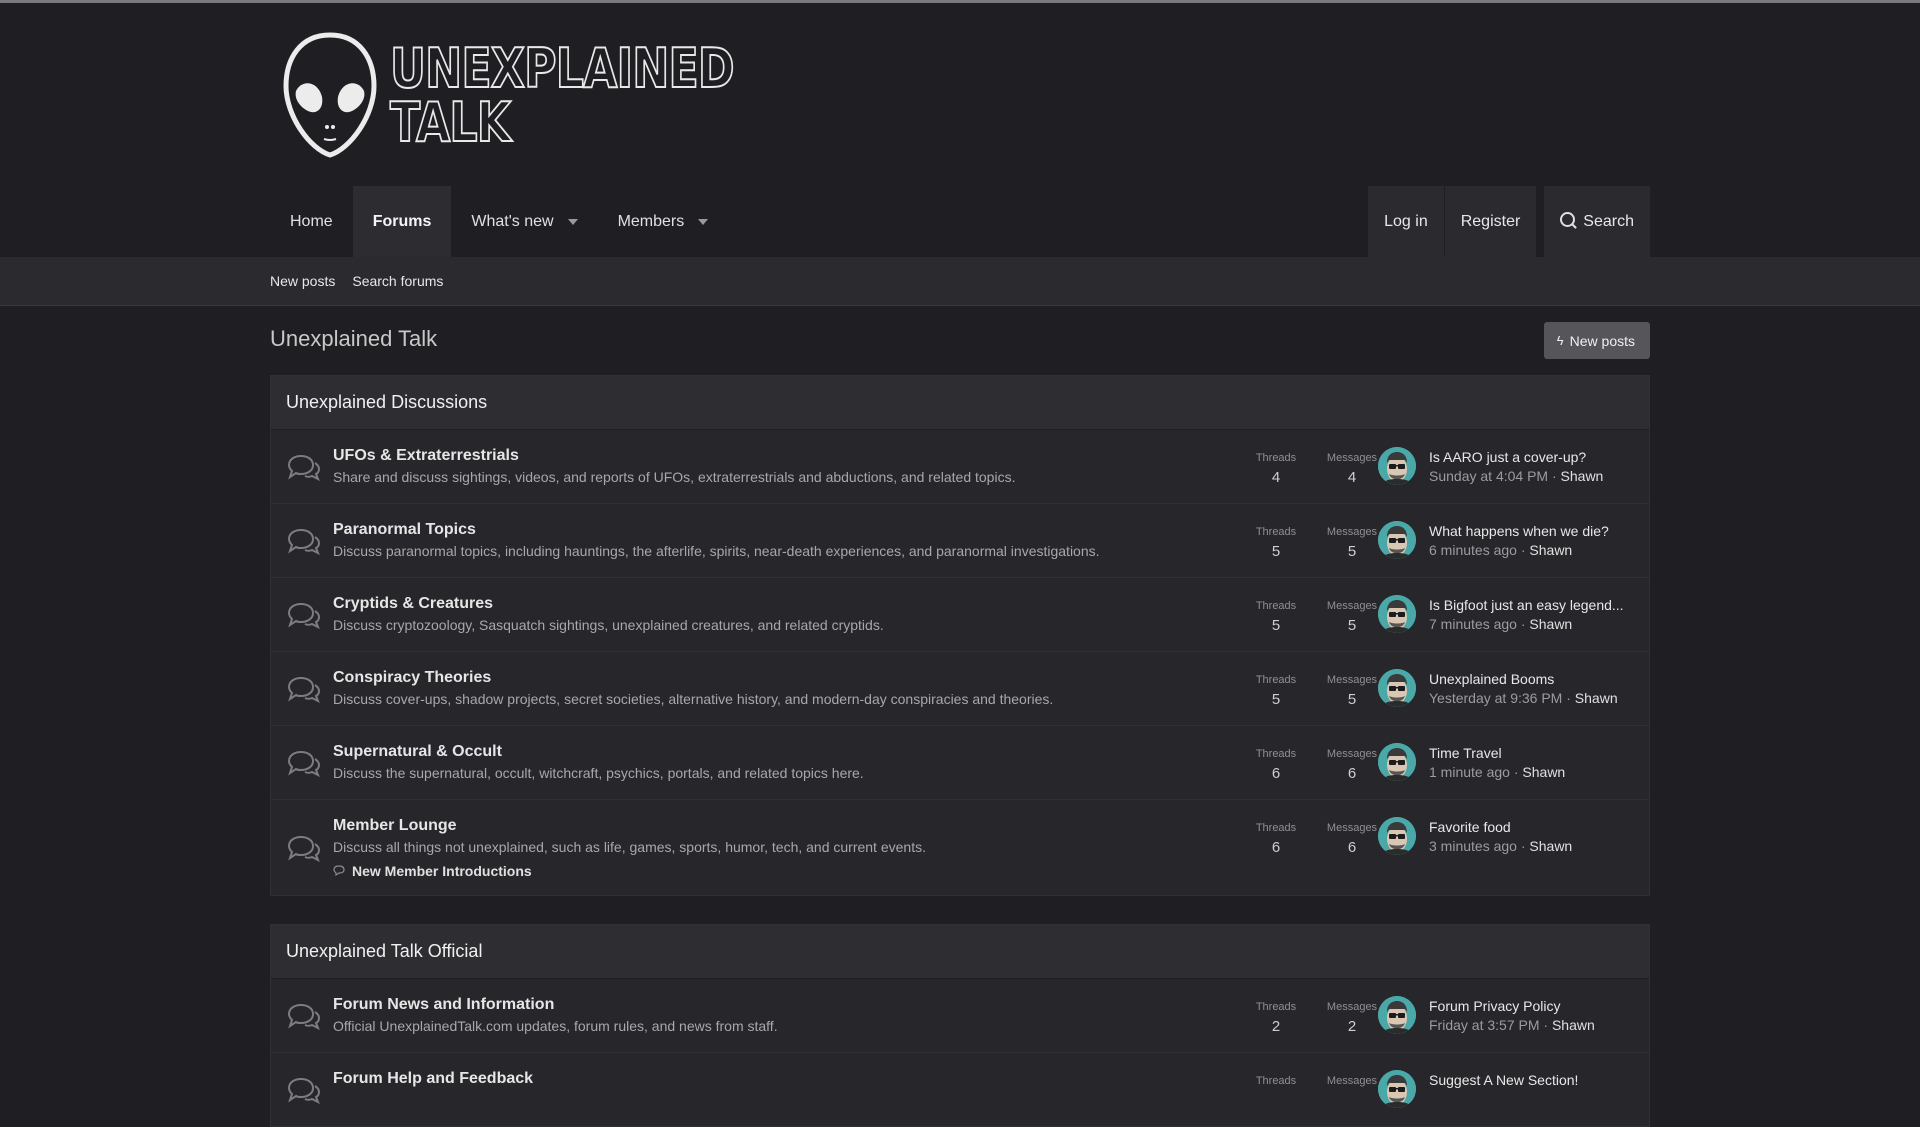  Describe the element at coordinates (1528, 753) in the screenshot. I see `last-post-title-link: Time Travel` at that location.